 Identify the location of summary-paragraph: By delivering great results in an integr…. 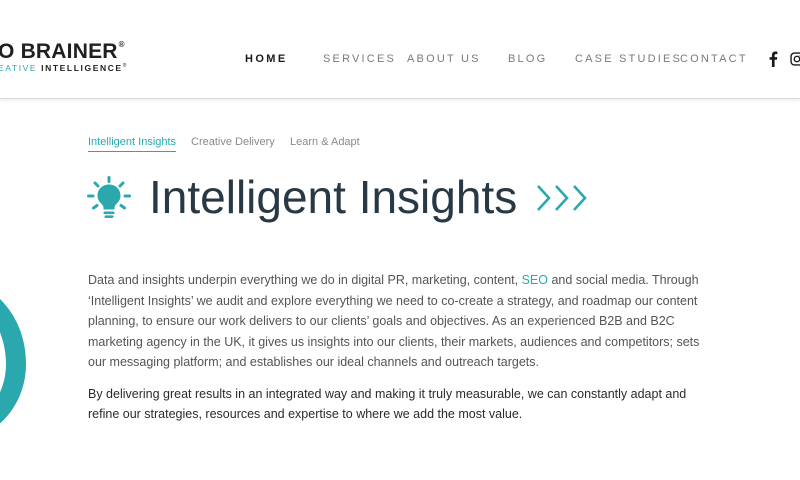
(387, 404).